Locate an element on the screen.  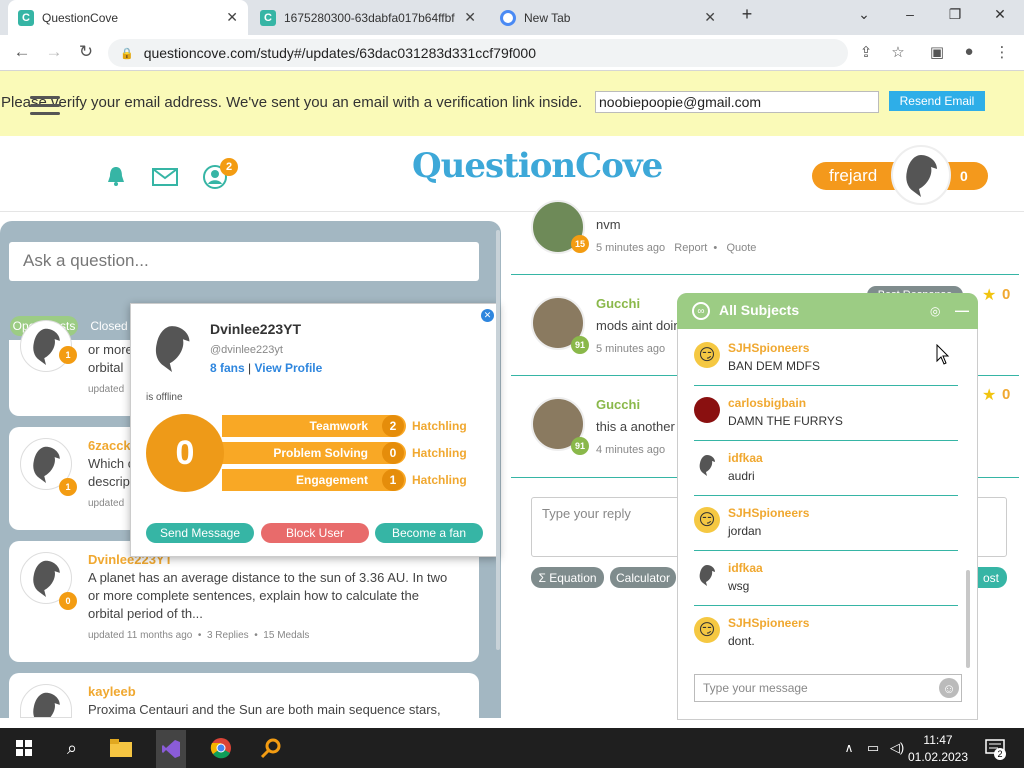
popup-fans: 8 fans is located at coordinates (227, 368).